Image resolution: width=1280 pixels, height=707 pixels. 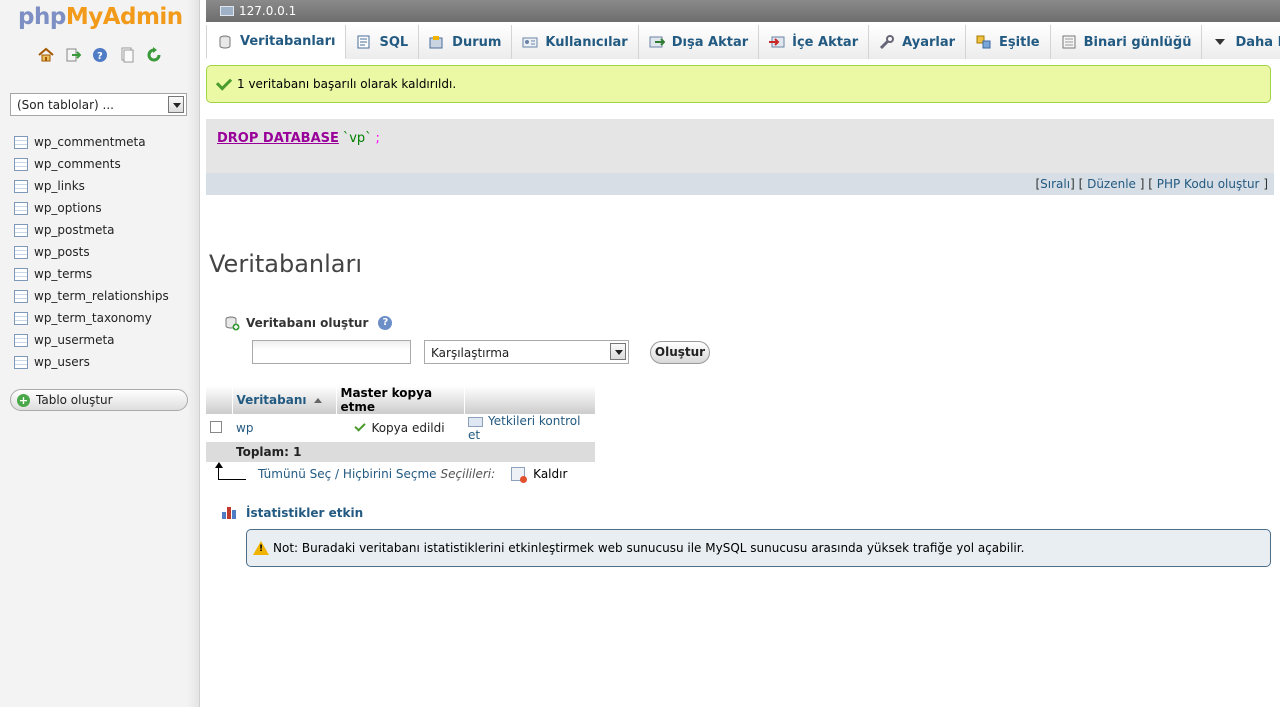 What do you see at coordinates (219, 400) in the screenshot?
I see `select-column-header` at bounding box center [219, 400].